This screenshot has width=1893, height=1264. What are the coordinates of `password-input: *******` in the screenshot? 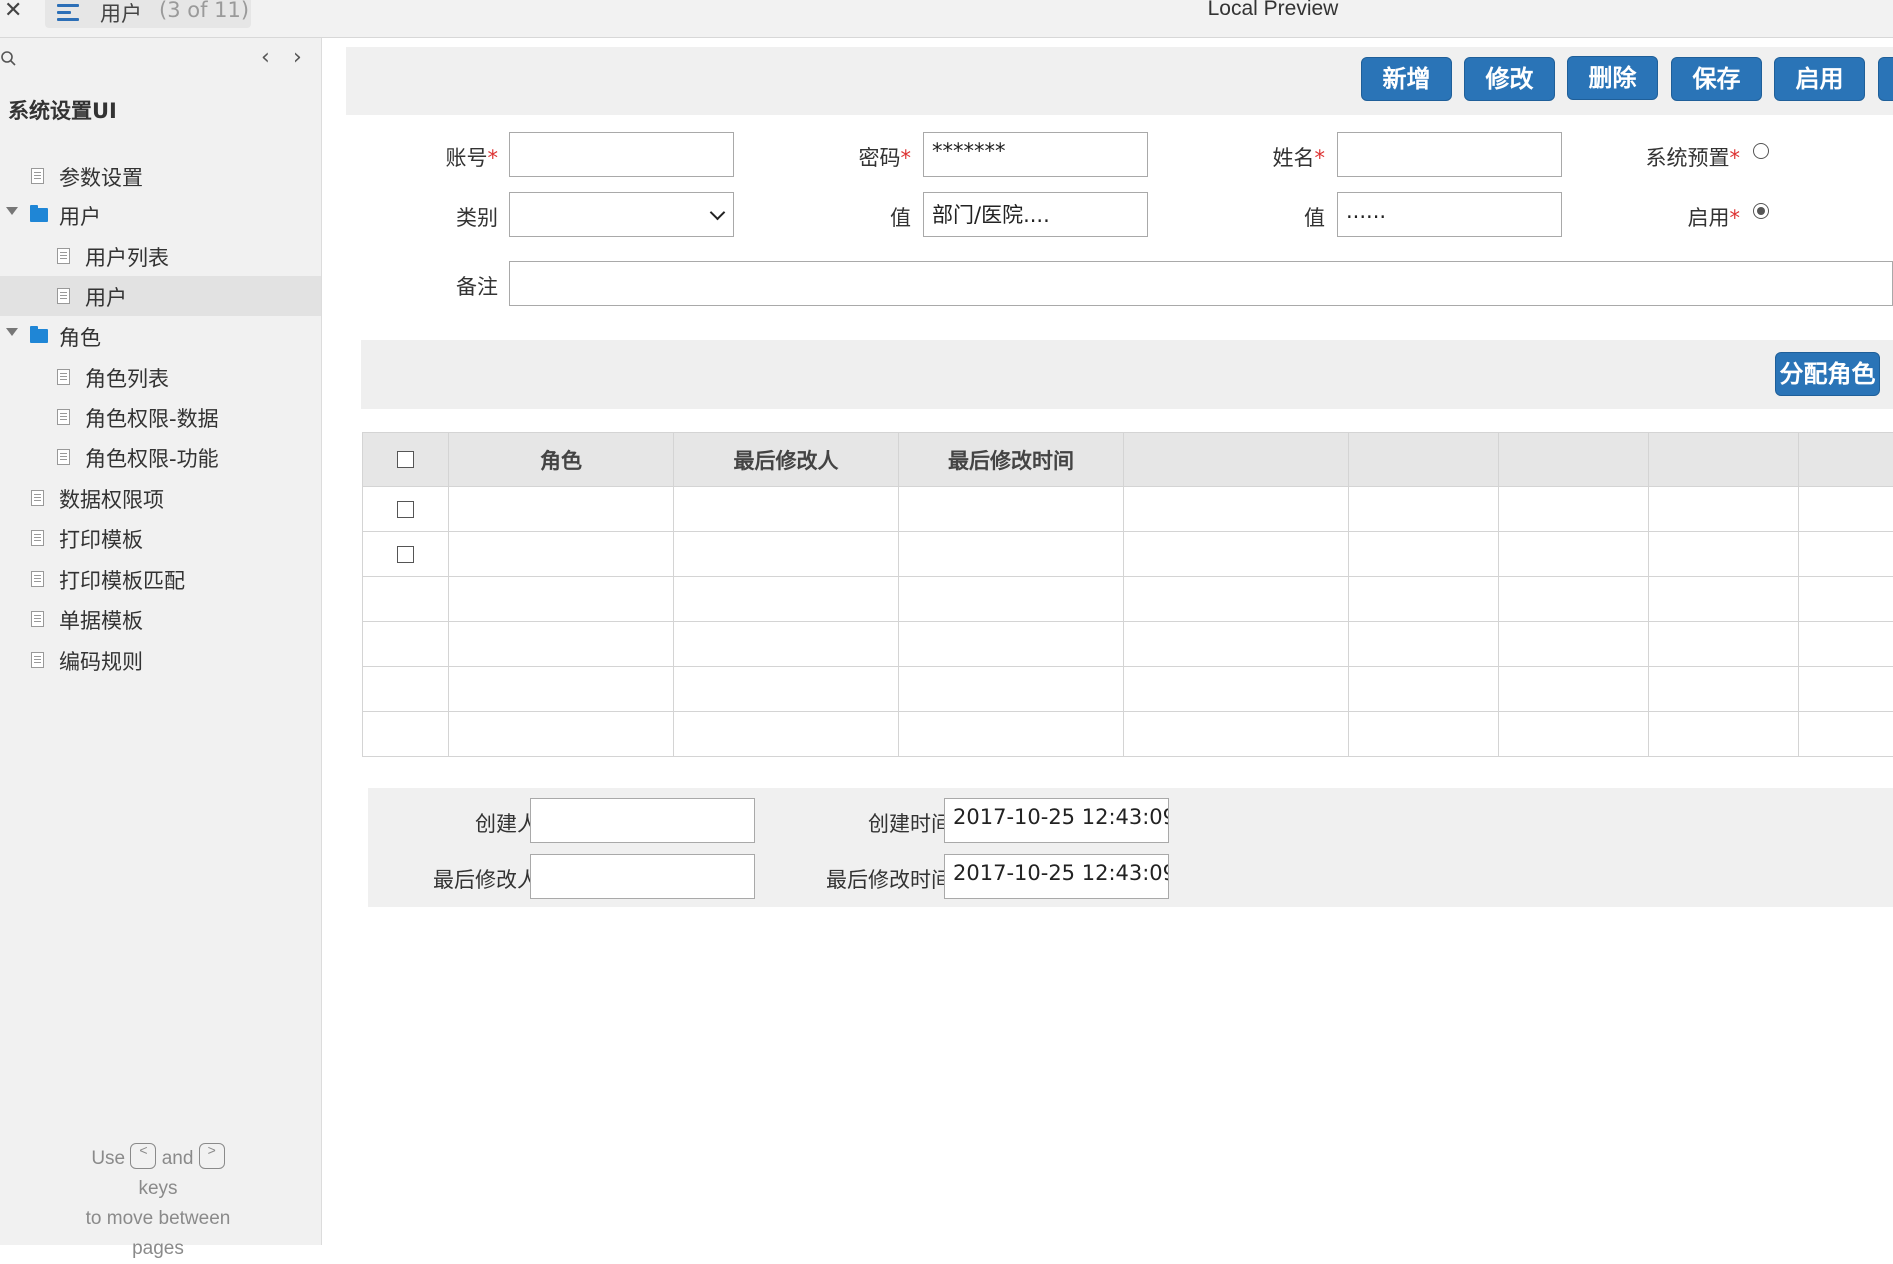 It's located at (1035, 154).